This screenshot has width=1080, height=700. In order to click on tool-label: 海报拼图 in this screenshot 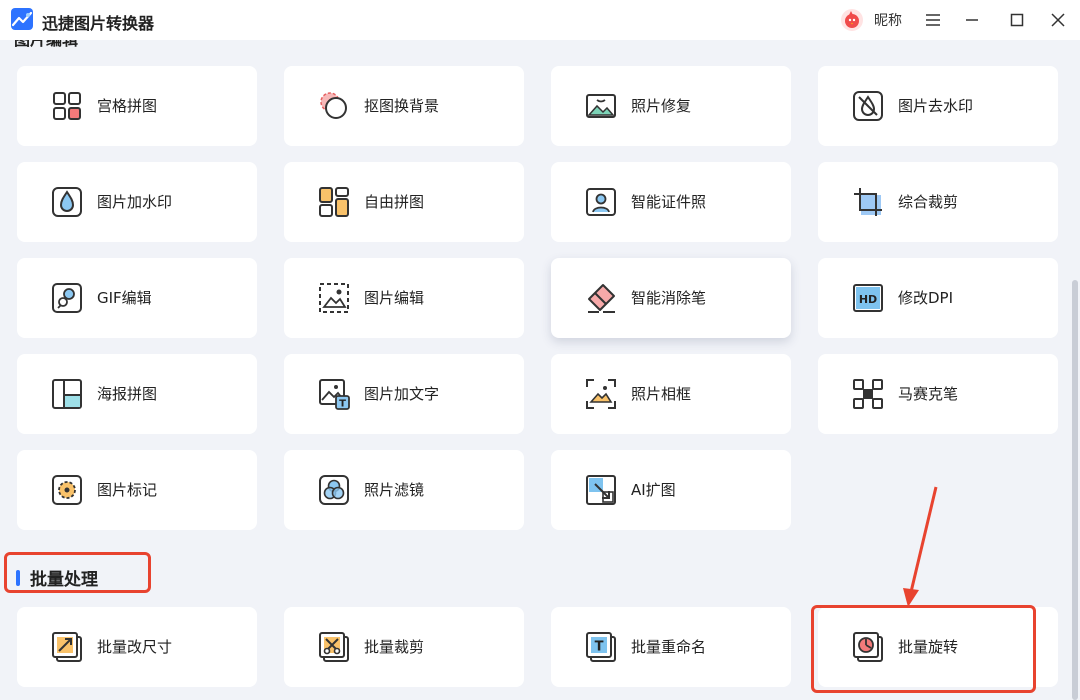, I will do `click(127, 394)`.